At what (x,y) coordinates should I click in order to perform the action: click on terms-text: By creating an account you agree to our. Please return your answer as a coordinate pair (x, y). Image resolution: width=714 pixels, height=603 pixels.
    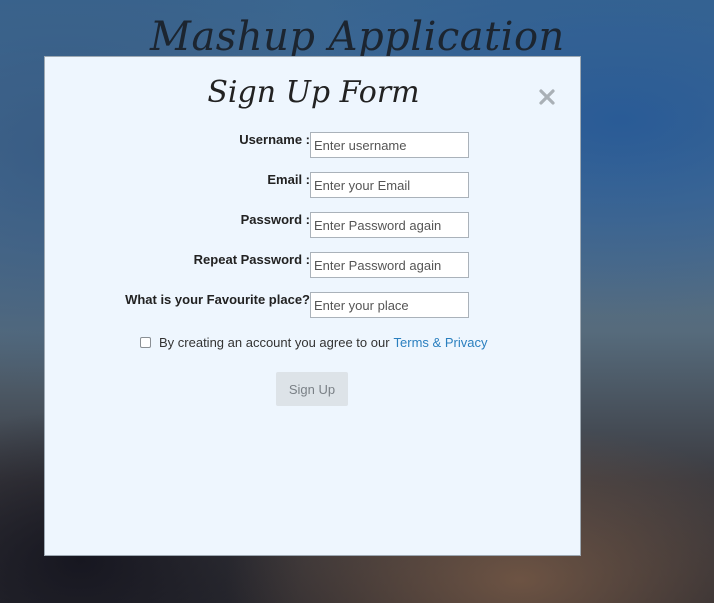
    Looking at the image, I should click on (274, 342).